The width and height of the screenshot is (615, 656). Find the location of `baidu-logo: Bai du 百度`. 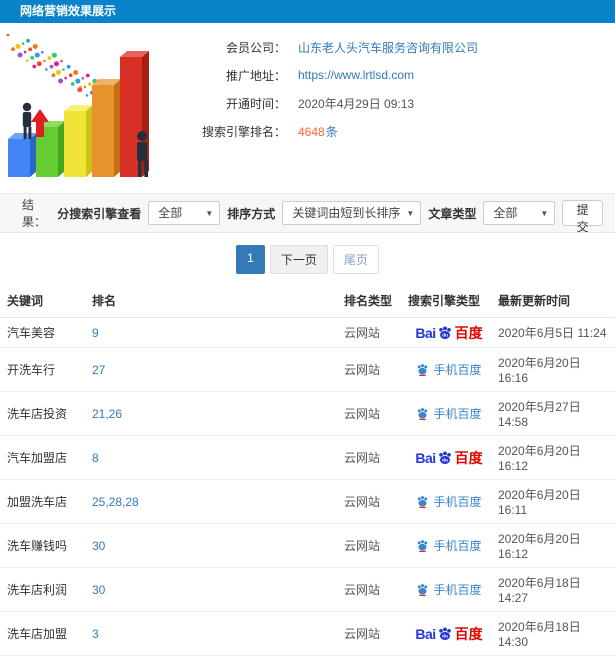

baidu-logo: Bai du 百度 is located at coordinates (449, 332).